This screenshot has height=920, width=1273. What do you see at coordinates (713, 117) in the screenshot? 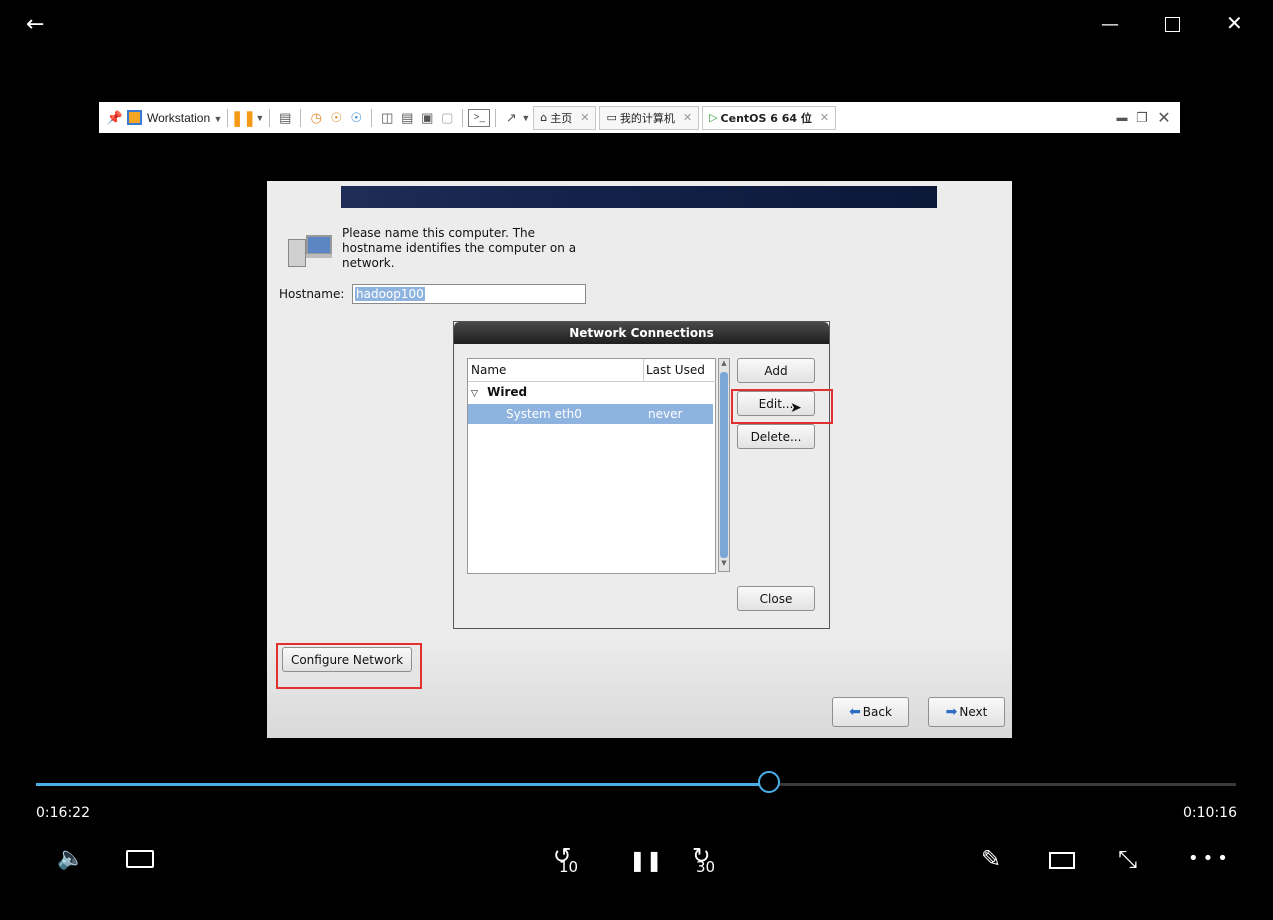
I see `vm-running-icon: ▷` at bounding box center [713, 117].